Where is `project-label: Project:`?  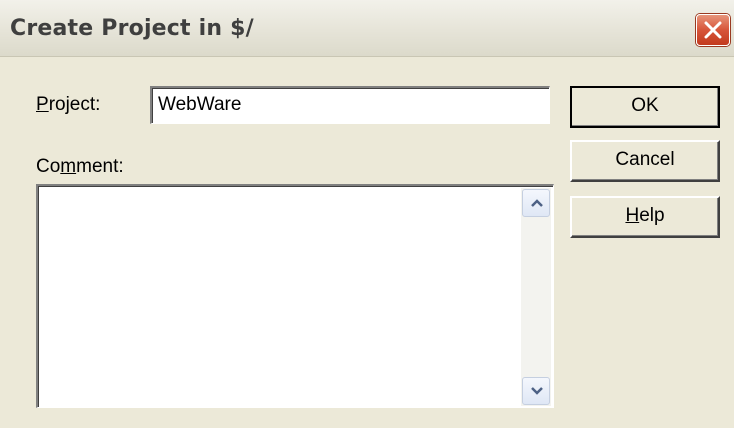 project-label: Project: is located at coordinates (68, 105).